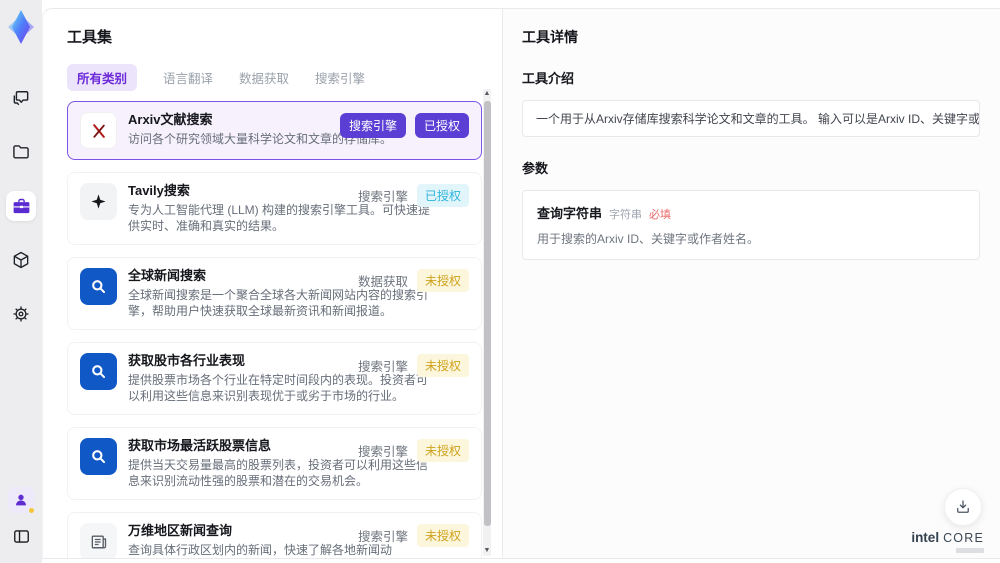 The height and width of the screenshot is (563, 1000). What do you see at coordinates (98, 130) in the screenshot?
I see `arxiv-logo-icon` at bounding box center [98, 130].